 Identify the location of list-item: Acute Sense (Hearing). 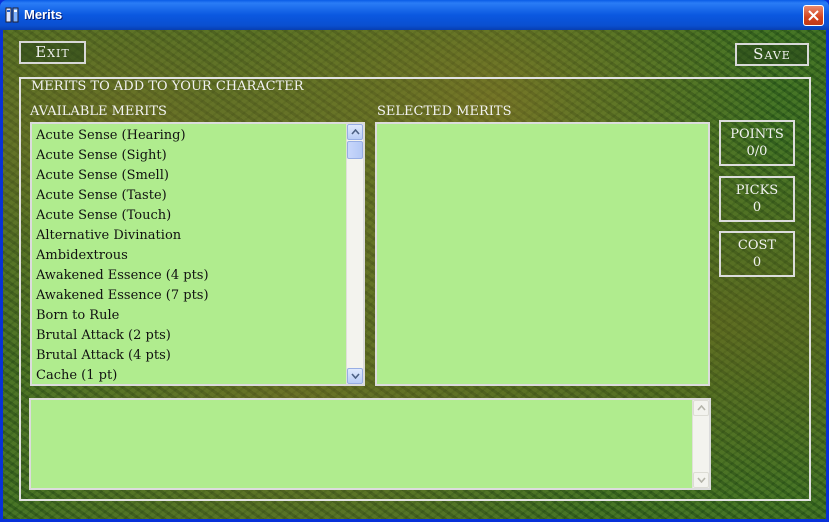
(197, 136).